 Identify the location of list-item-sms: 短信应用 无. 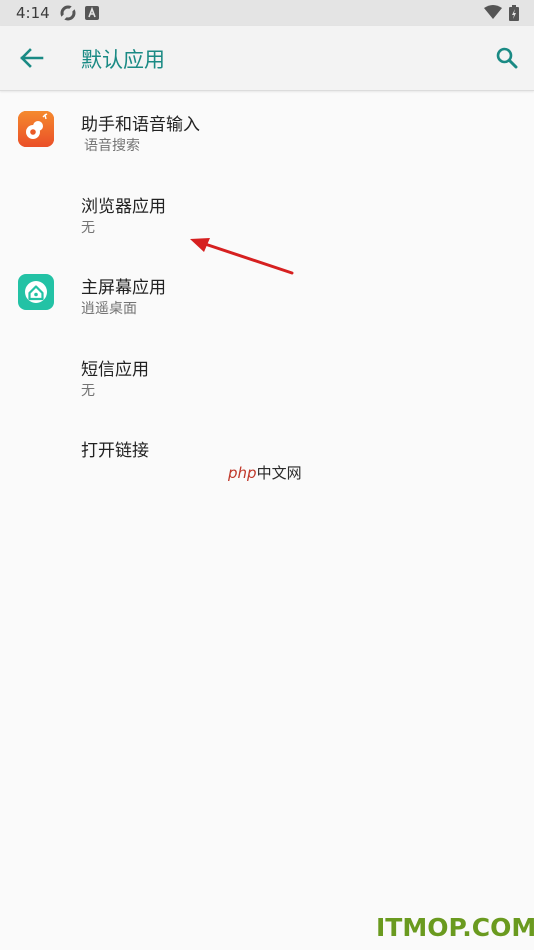
(267, 375).